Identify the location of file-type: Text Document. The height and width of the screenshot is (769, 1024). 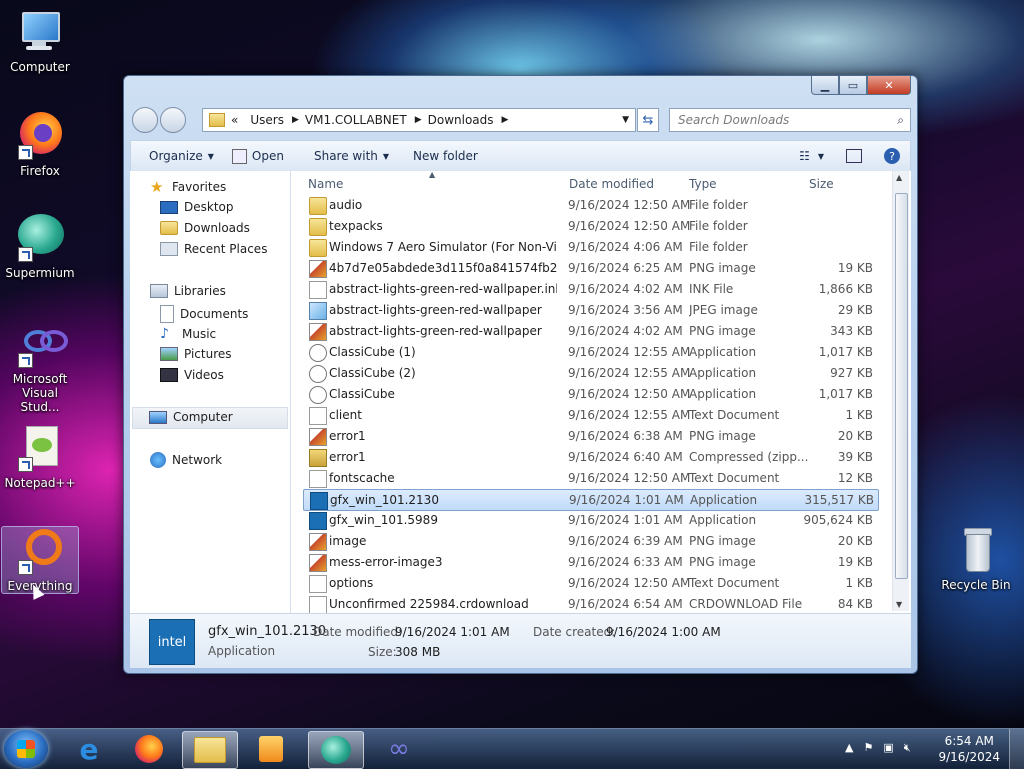
(734, 415).